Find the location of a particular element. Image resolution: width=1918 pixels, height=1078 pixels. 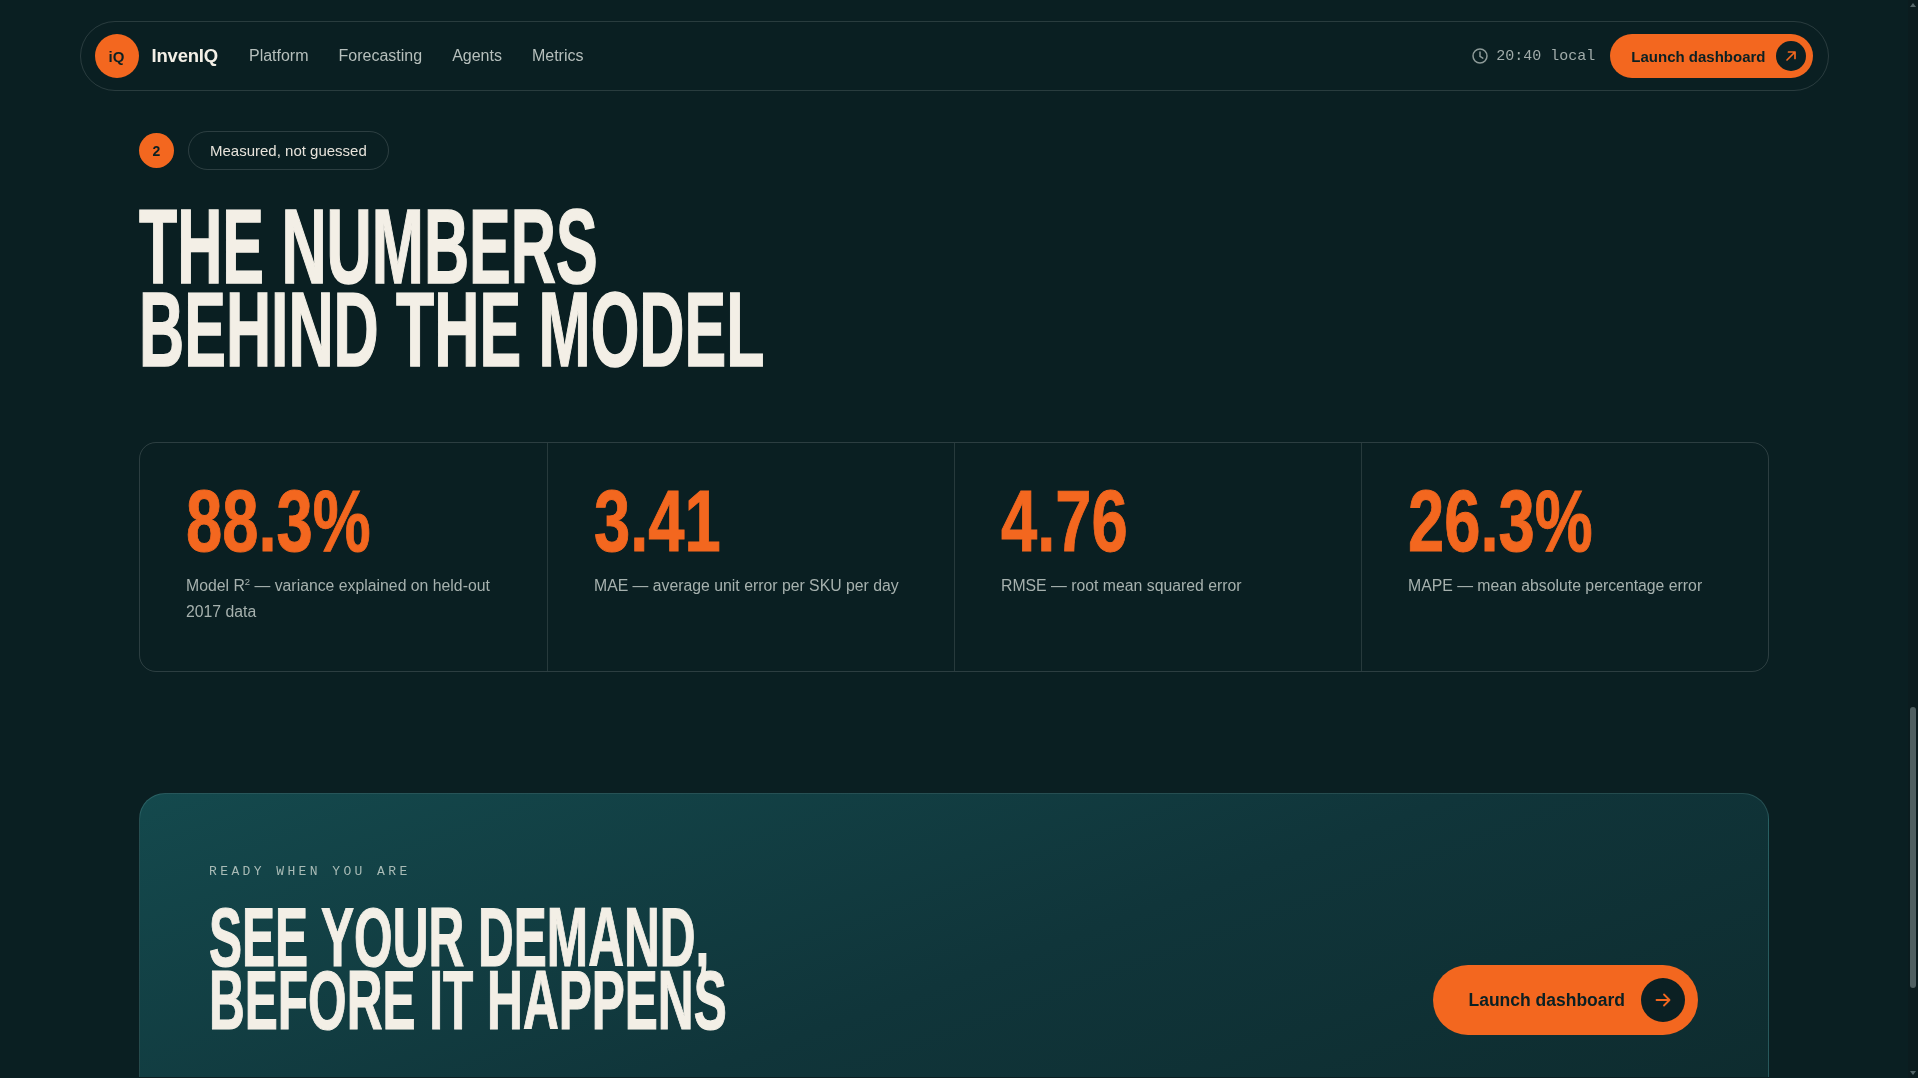

stat-value: 3.41 is located at coordinates (657, 521).